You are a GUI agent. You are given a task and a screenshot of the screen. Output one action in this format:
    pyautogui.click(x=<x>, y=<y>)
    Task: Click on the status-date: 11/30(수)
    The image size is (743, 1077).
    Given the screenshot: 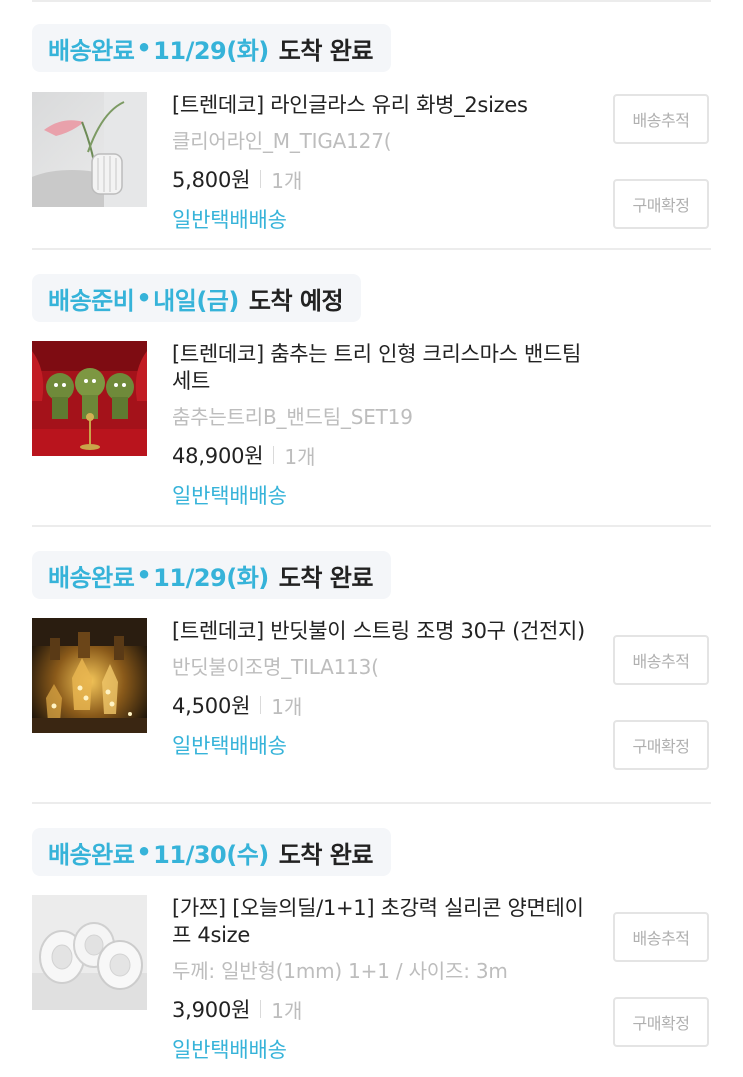 What is the action you would take?
    pyautogui.click(x=211, y=854)
    